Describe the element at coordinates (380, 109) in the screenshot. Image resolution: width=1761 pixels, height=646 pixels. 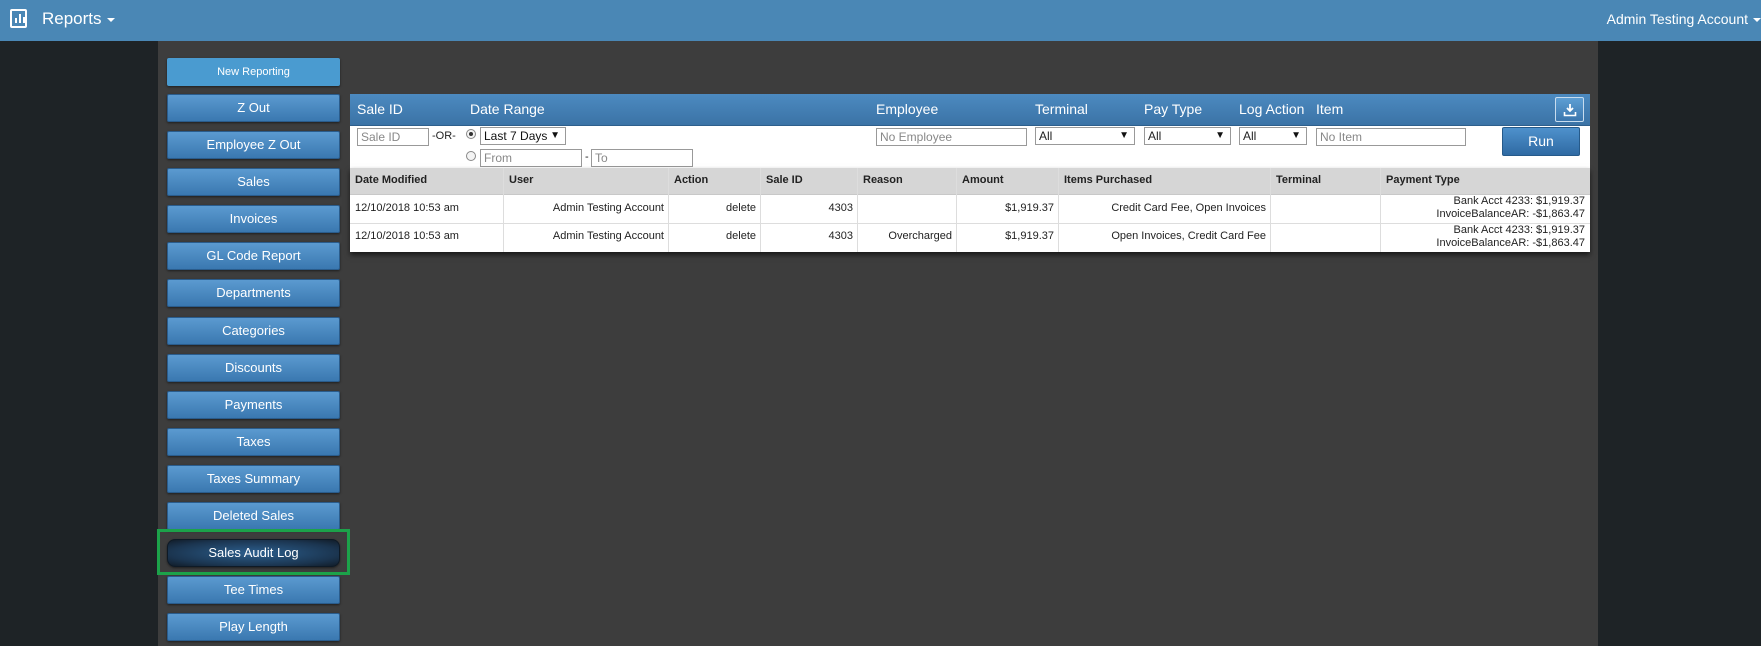
I see `sale-id-label: Sale ID` at that location.